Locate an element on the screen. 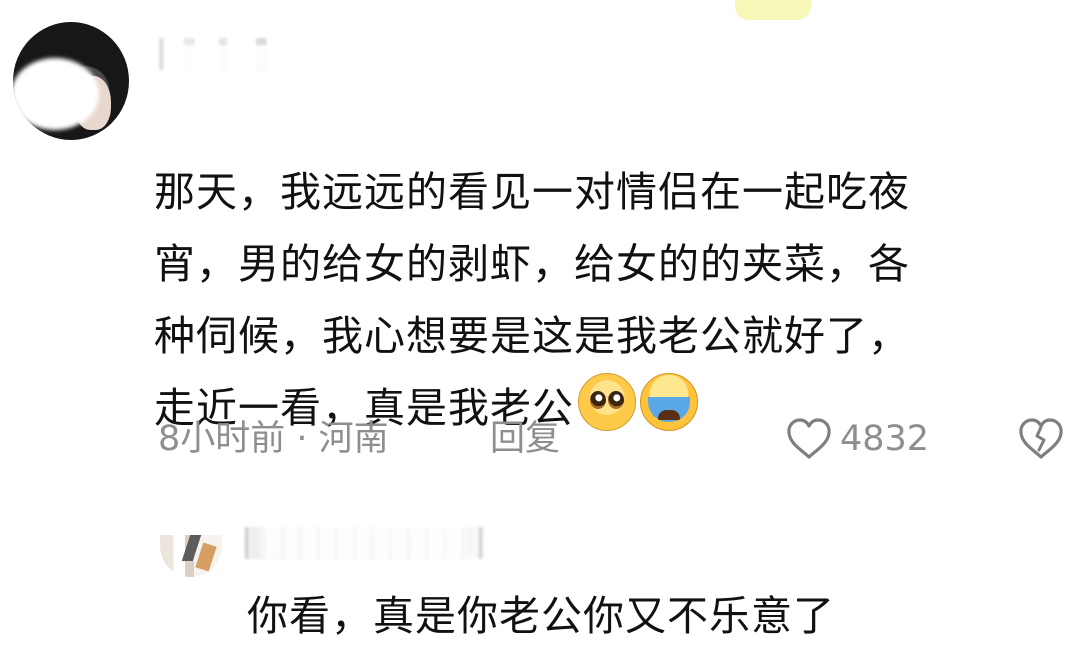 The image size is (1080, 658). avatar-redaction is located at coordinates (56, 94).